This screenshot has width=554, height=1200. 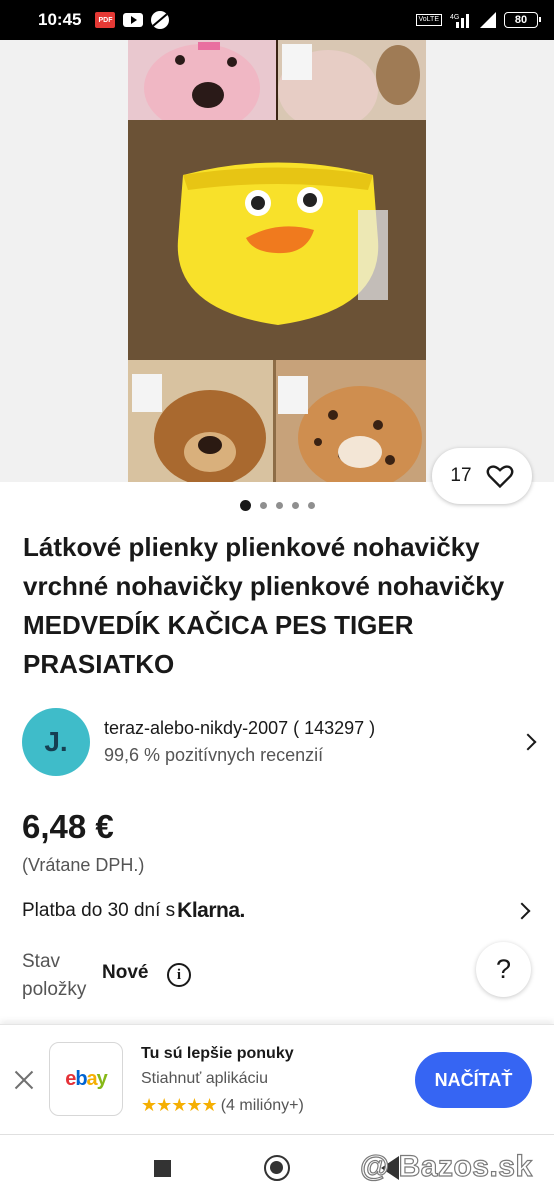 What do you see at coordinates (446, 1166) in the screenshot?
I see `watermark: @ Bazos.sk` at bounding box center [446, 1166].